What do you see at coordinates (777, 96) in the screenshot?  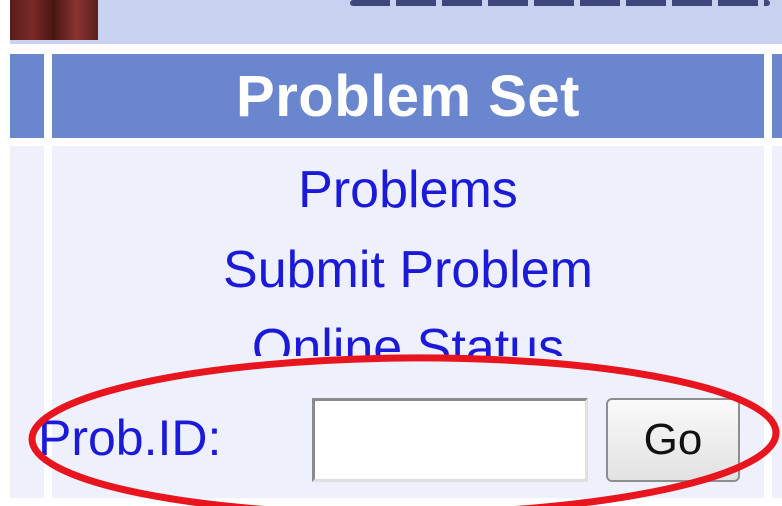 I see `right-column-header` at bounding box center [777, 96].